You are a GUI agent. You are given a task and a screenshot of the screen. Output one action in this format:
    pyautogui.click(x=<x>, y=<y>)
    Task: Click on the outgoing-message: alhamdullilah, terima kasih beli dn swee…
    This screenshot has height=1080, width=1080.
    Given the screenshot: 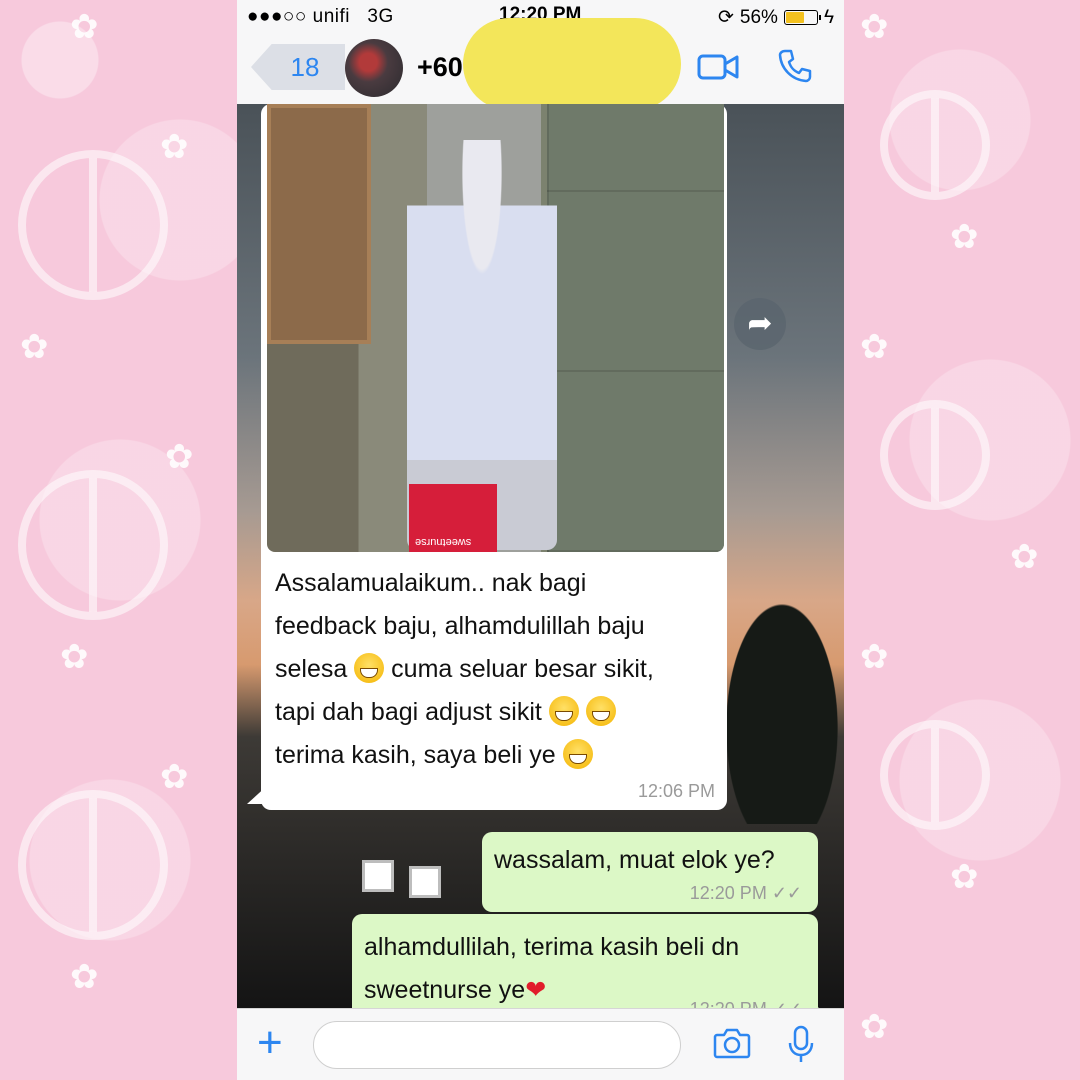 What is the action you would take?
    pyautogui.click(x=585, y=961)
    